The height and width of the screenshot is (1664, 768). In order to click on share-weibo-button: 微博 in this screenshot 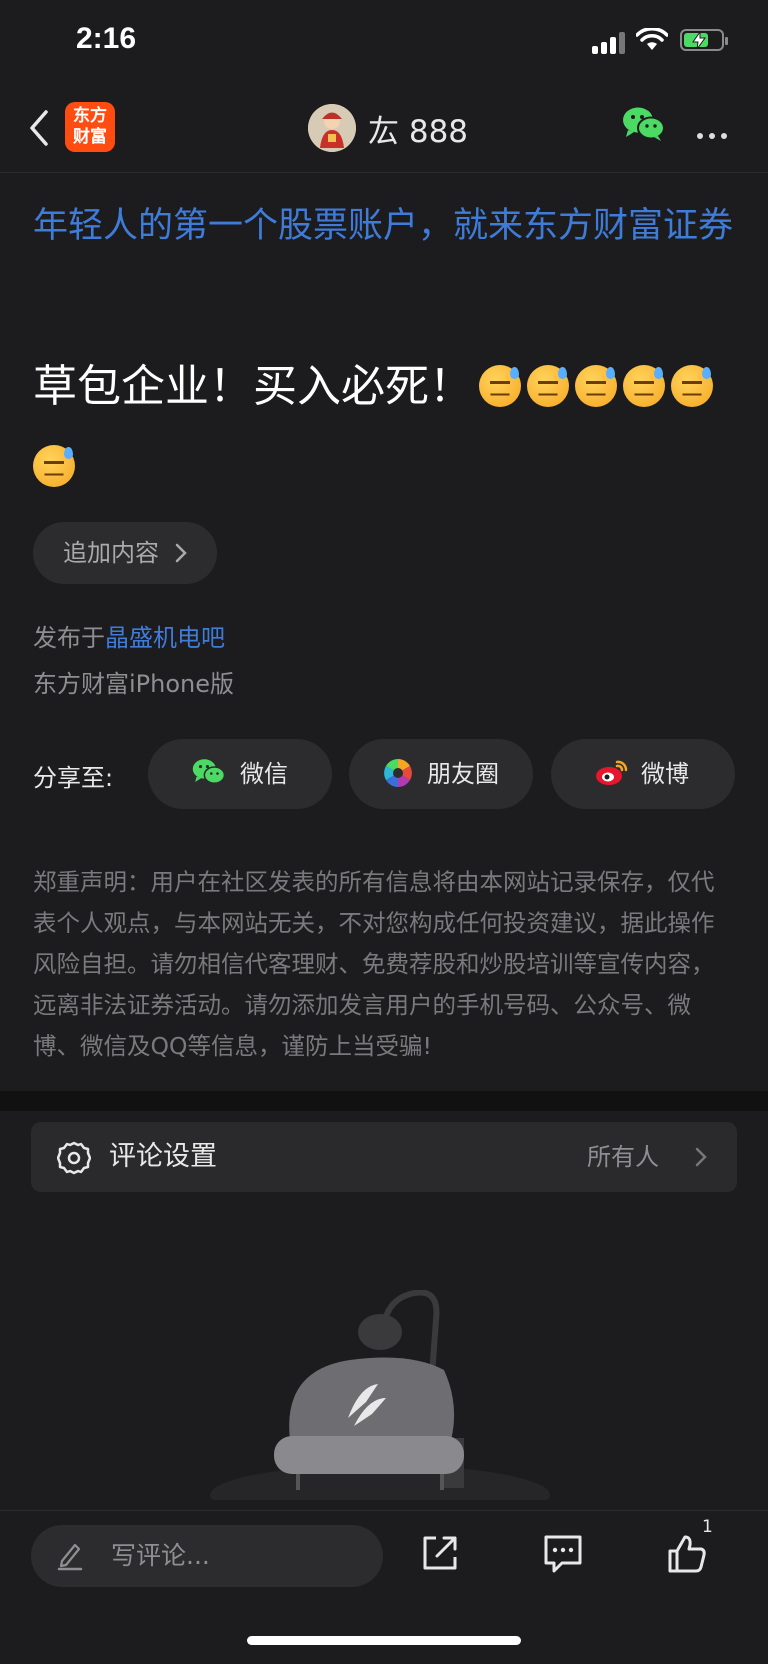, I will do `click(643, 774)`.